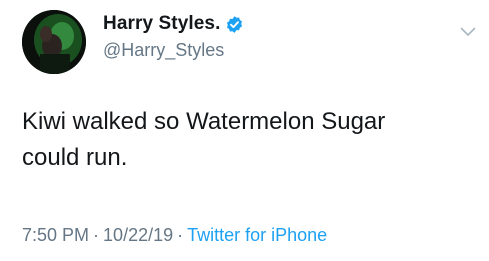 This screenshot has width=489, height=261. I want to click on user-handle: @Harry_Styles, so click(163, 50).